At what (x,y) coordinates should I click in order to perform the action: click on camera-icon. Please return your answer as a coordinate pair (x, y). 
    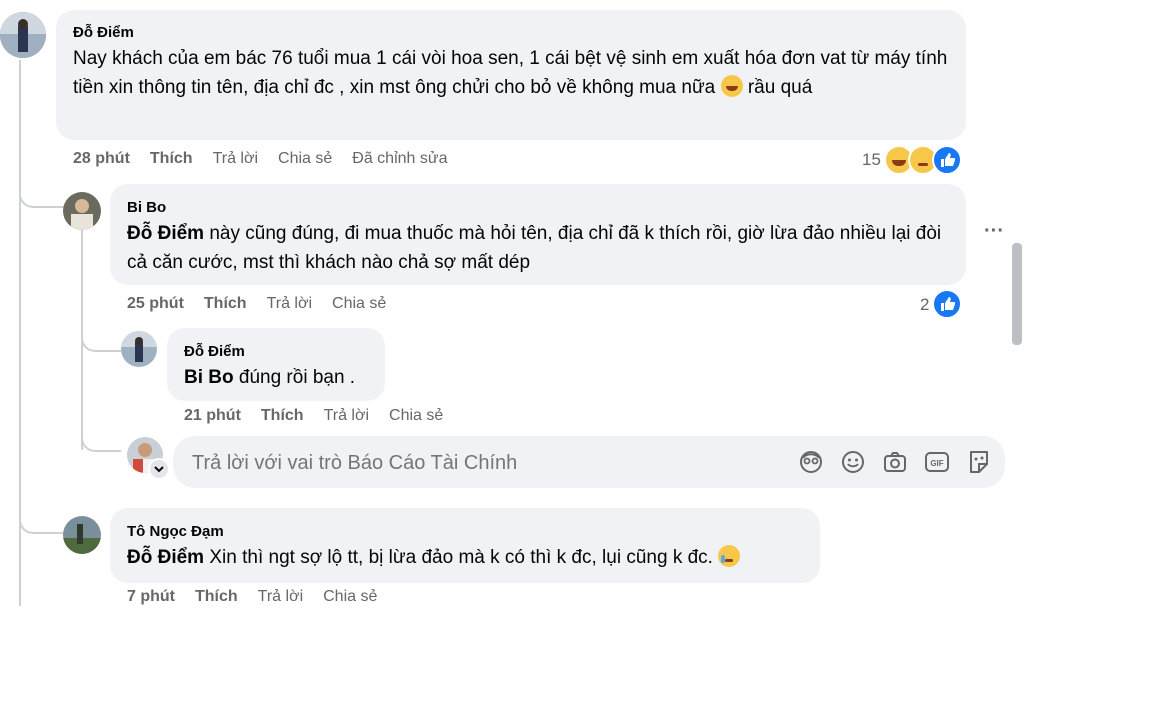
    Looking at the image, I should click on (895, 462).